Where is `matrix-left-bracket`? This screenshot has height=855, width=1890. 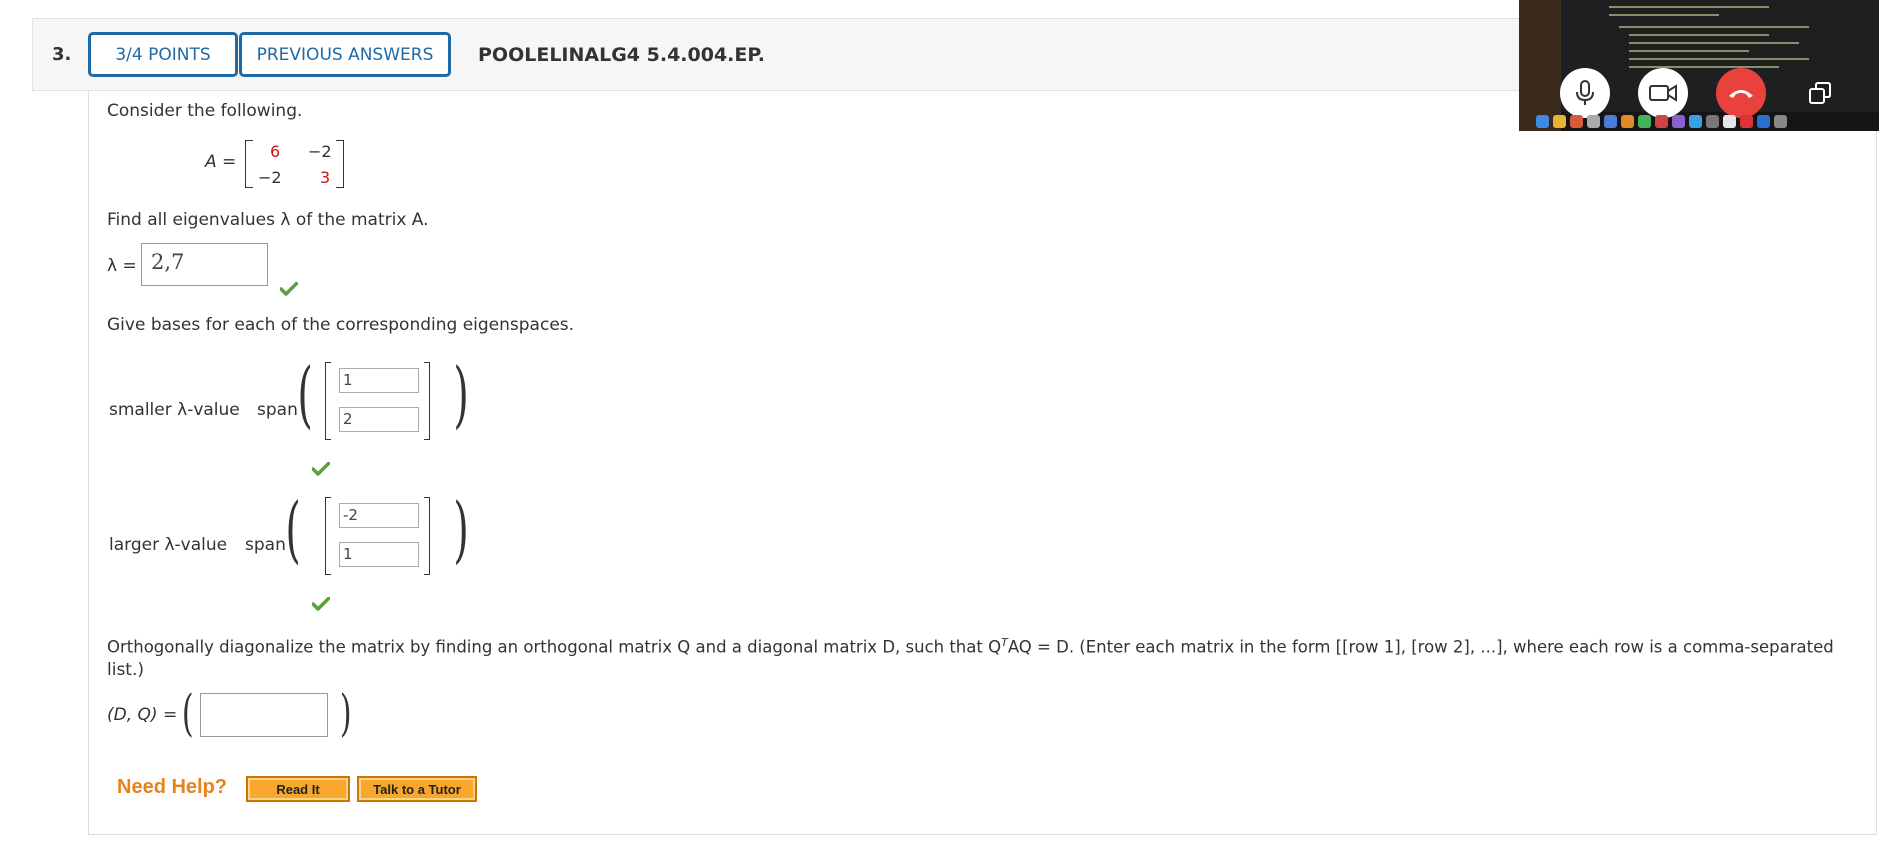 matrix-left-bracket is located at coordinates (249, 164).